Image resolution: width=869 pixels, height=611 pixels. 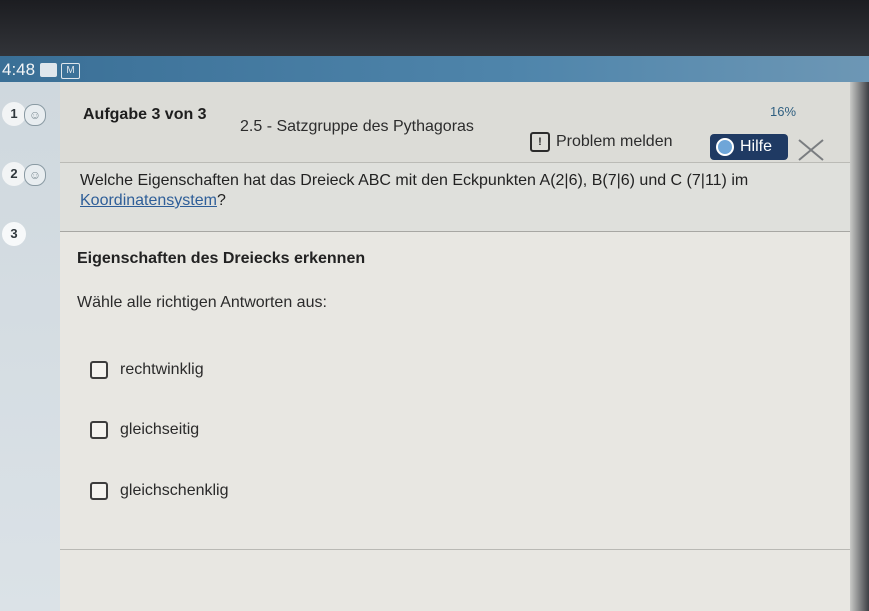 What do you see at coordinates (221, 258) in the screenshot?
I see `exercise-subtitle: Eigenschaften des Dreiecks erkennen` at bounding box center [221, 258].